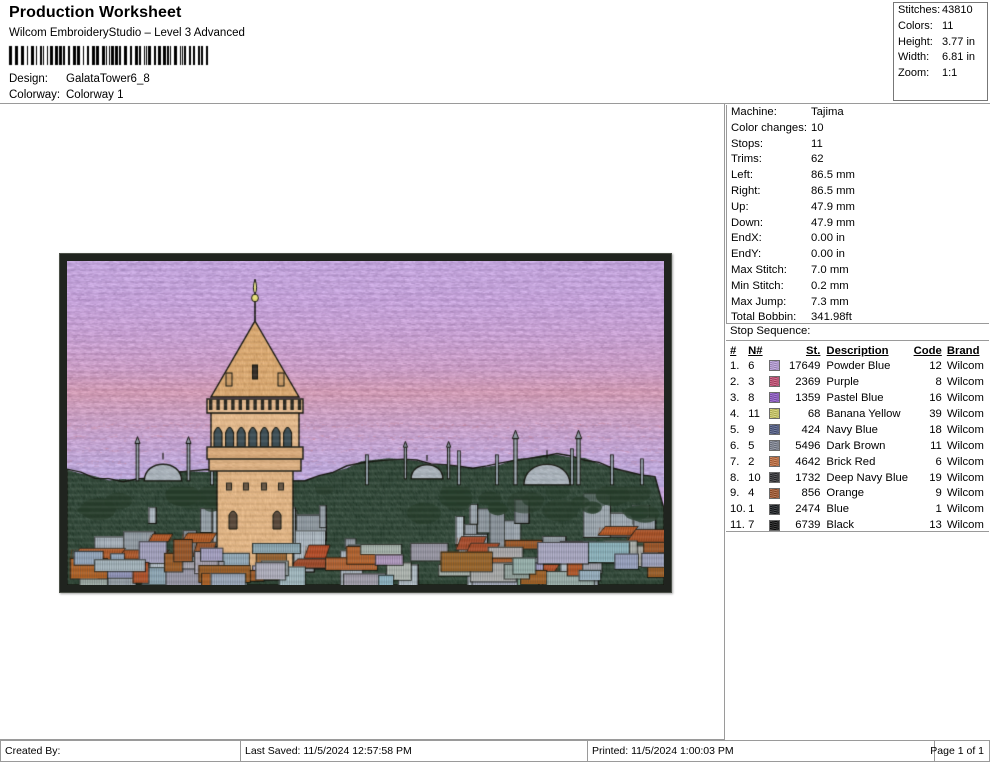 Image resolution: width=990 pixels, height=762 pixels. Describe the element at coordinates (957, 751) in the screenshot. I see `footer-page-number: Page 1 of 1` at that location.